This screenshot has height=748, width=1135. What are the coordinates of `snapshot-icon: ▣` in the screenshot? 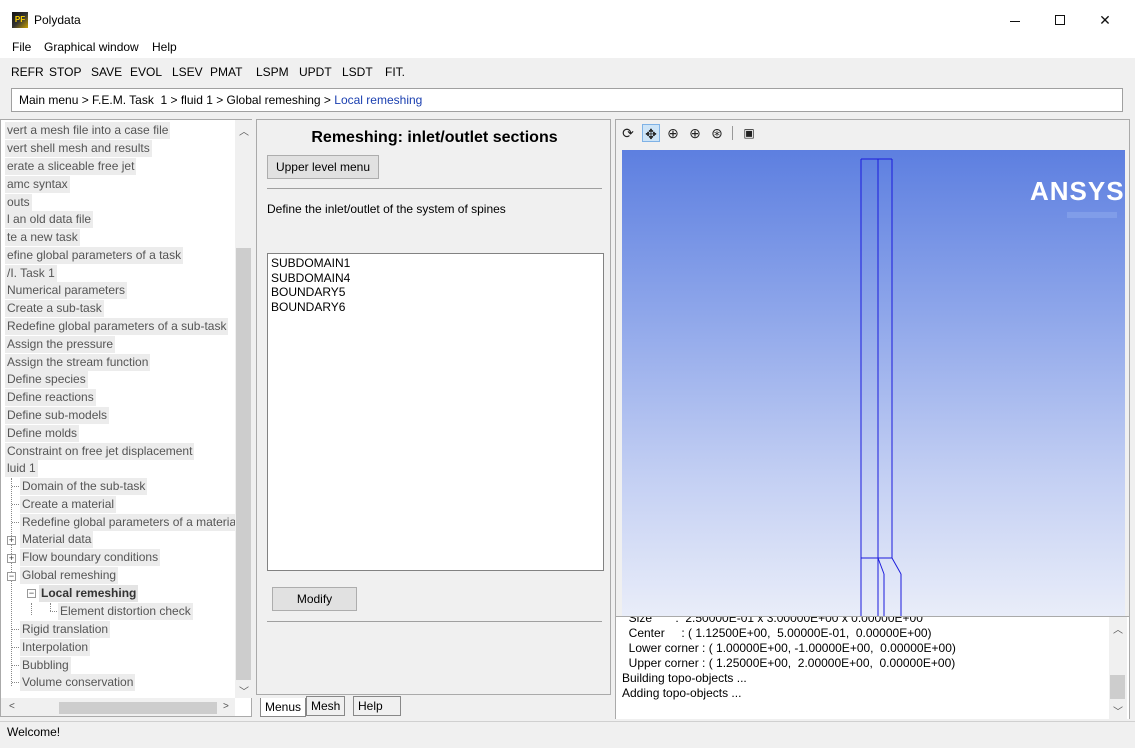 It's located at (749, 133).